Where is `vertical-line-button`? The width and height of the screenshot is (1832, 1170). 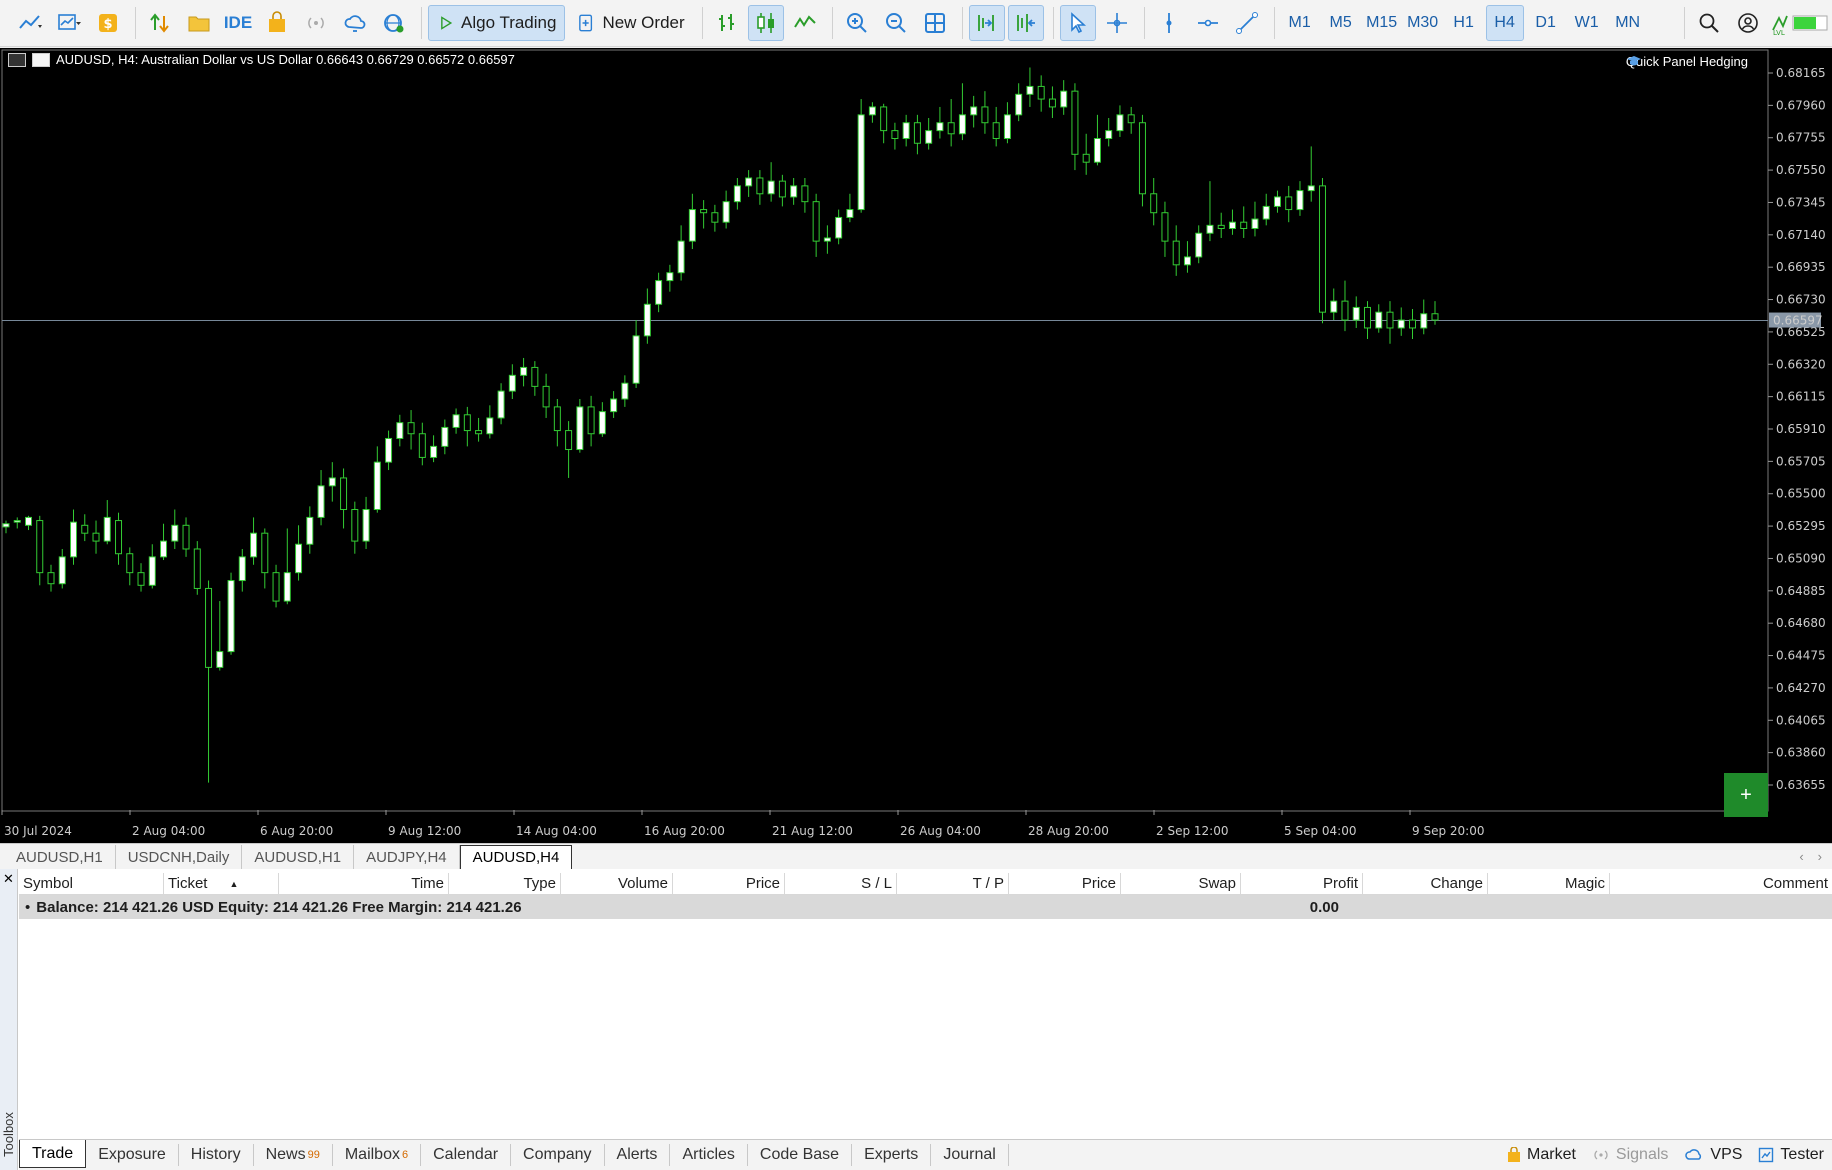
vertical-line-button is located at coordinates (1169, 23).